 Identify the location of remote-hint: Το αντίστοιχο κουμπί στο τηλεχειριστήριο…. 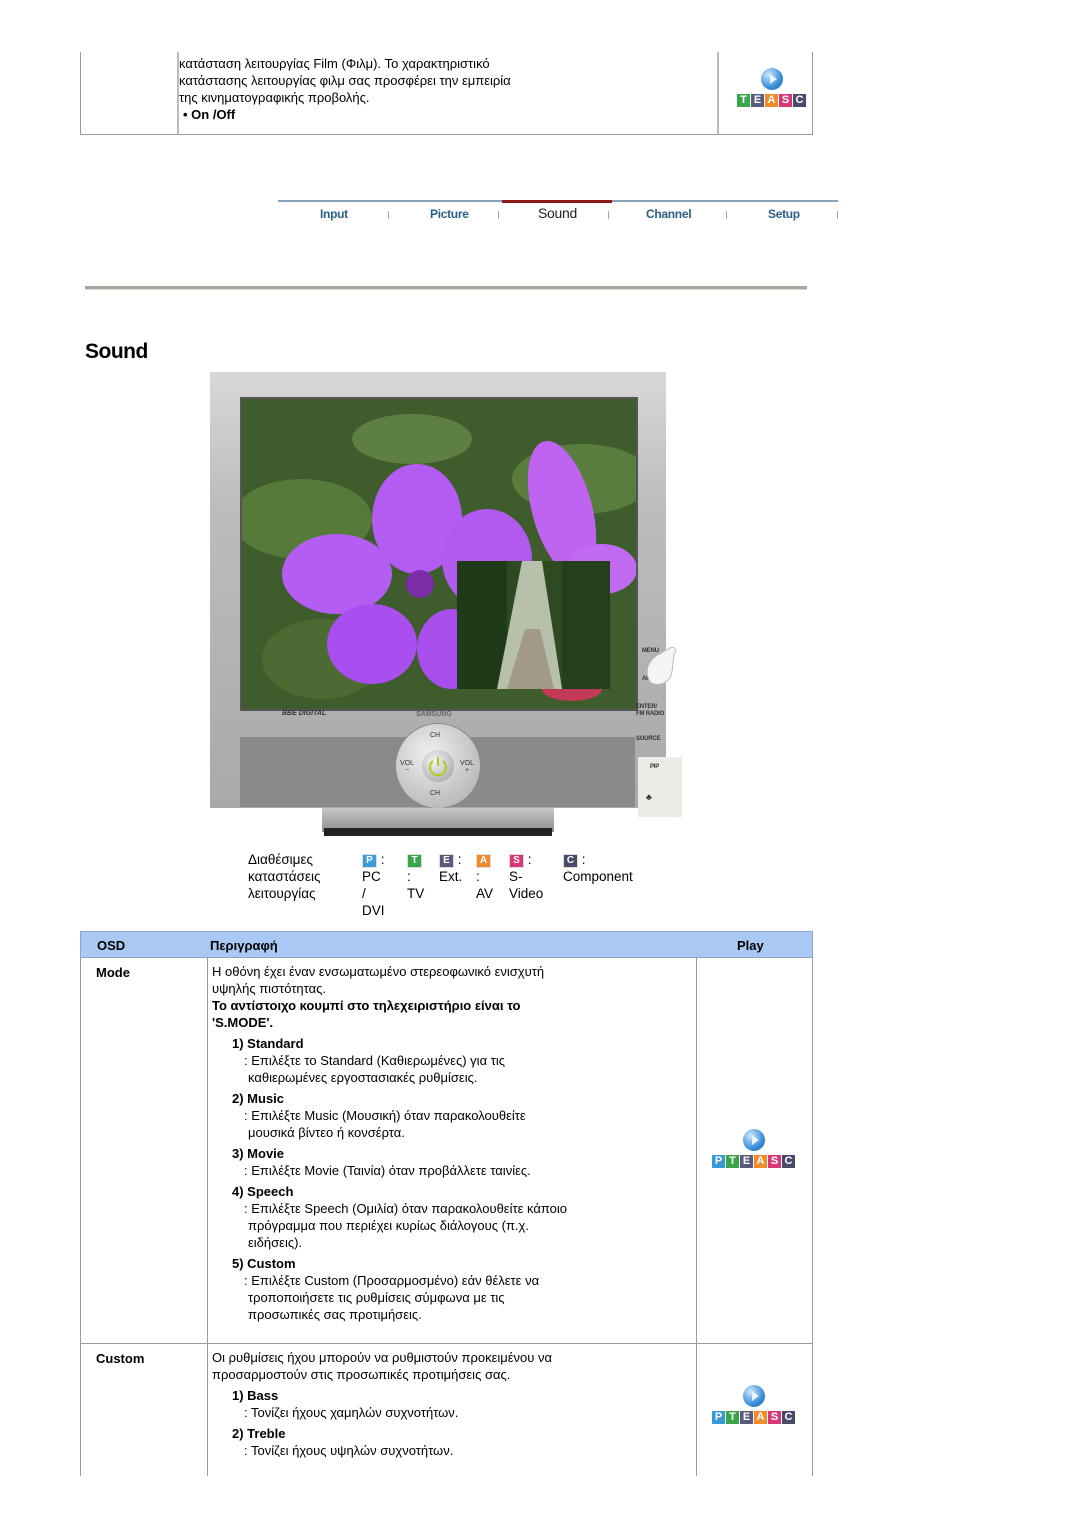
(366, 1005).